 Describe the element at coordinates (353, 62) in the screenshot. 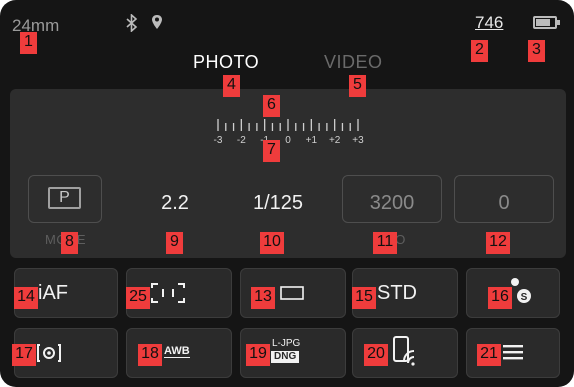

I see `tab-video: VIDEO` at that location.